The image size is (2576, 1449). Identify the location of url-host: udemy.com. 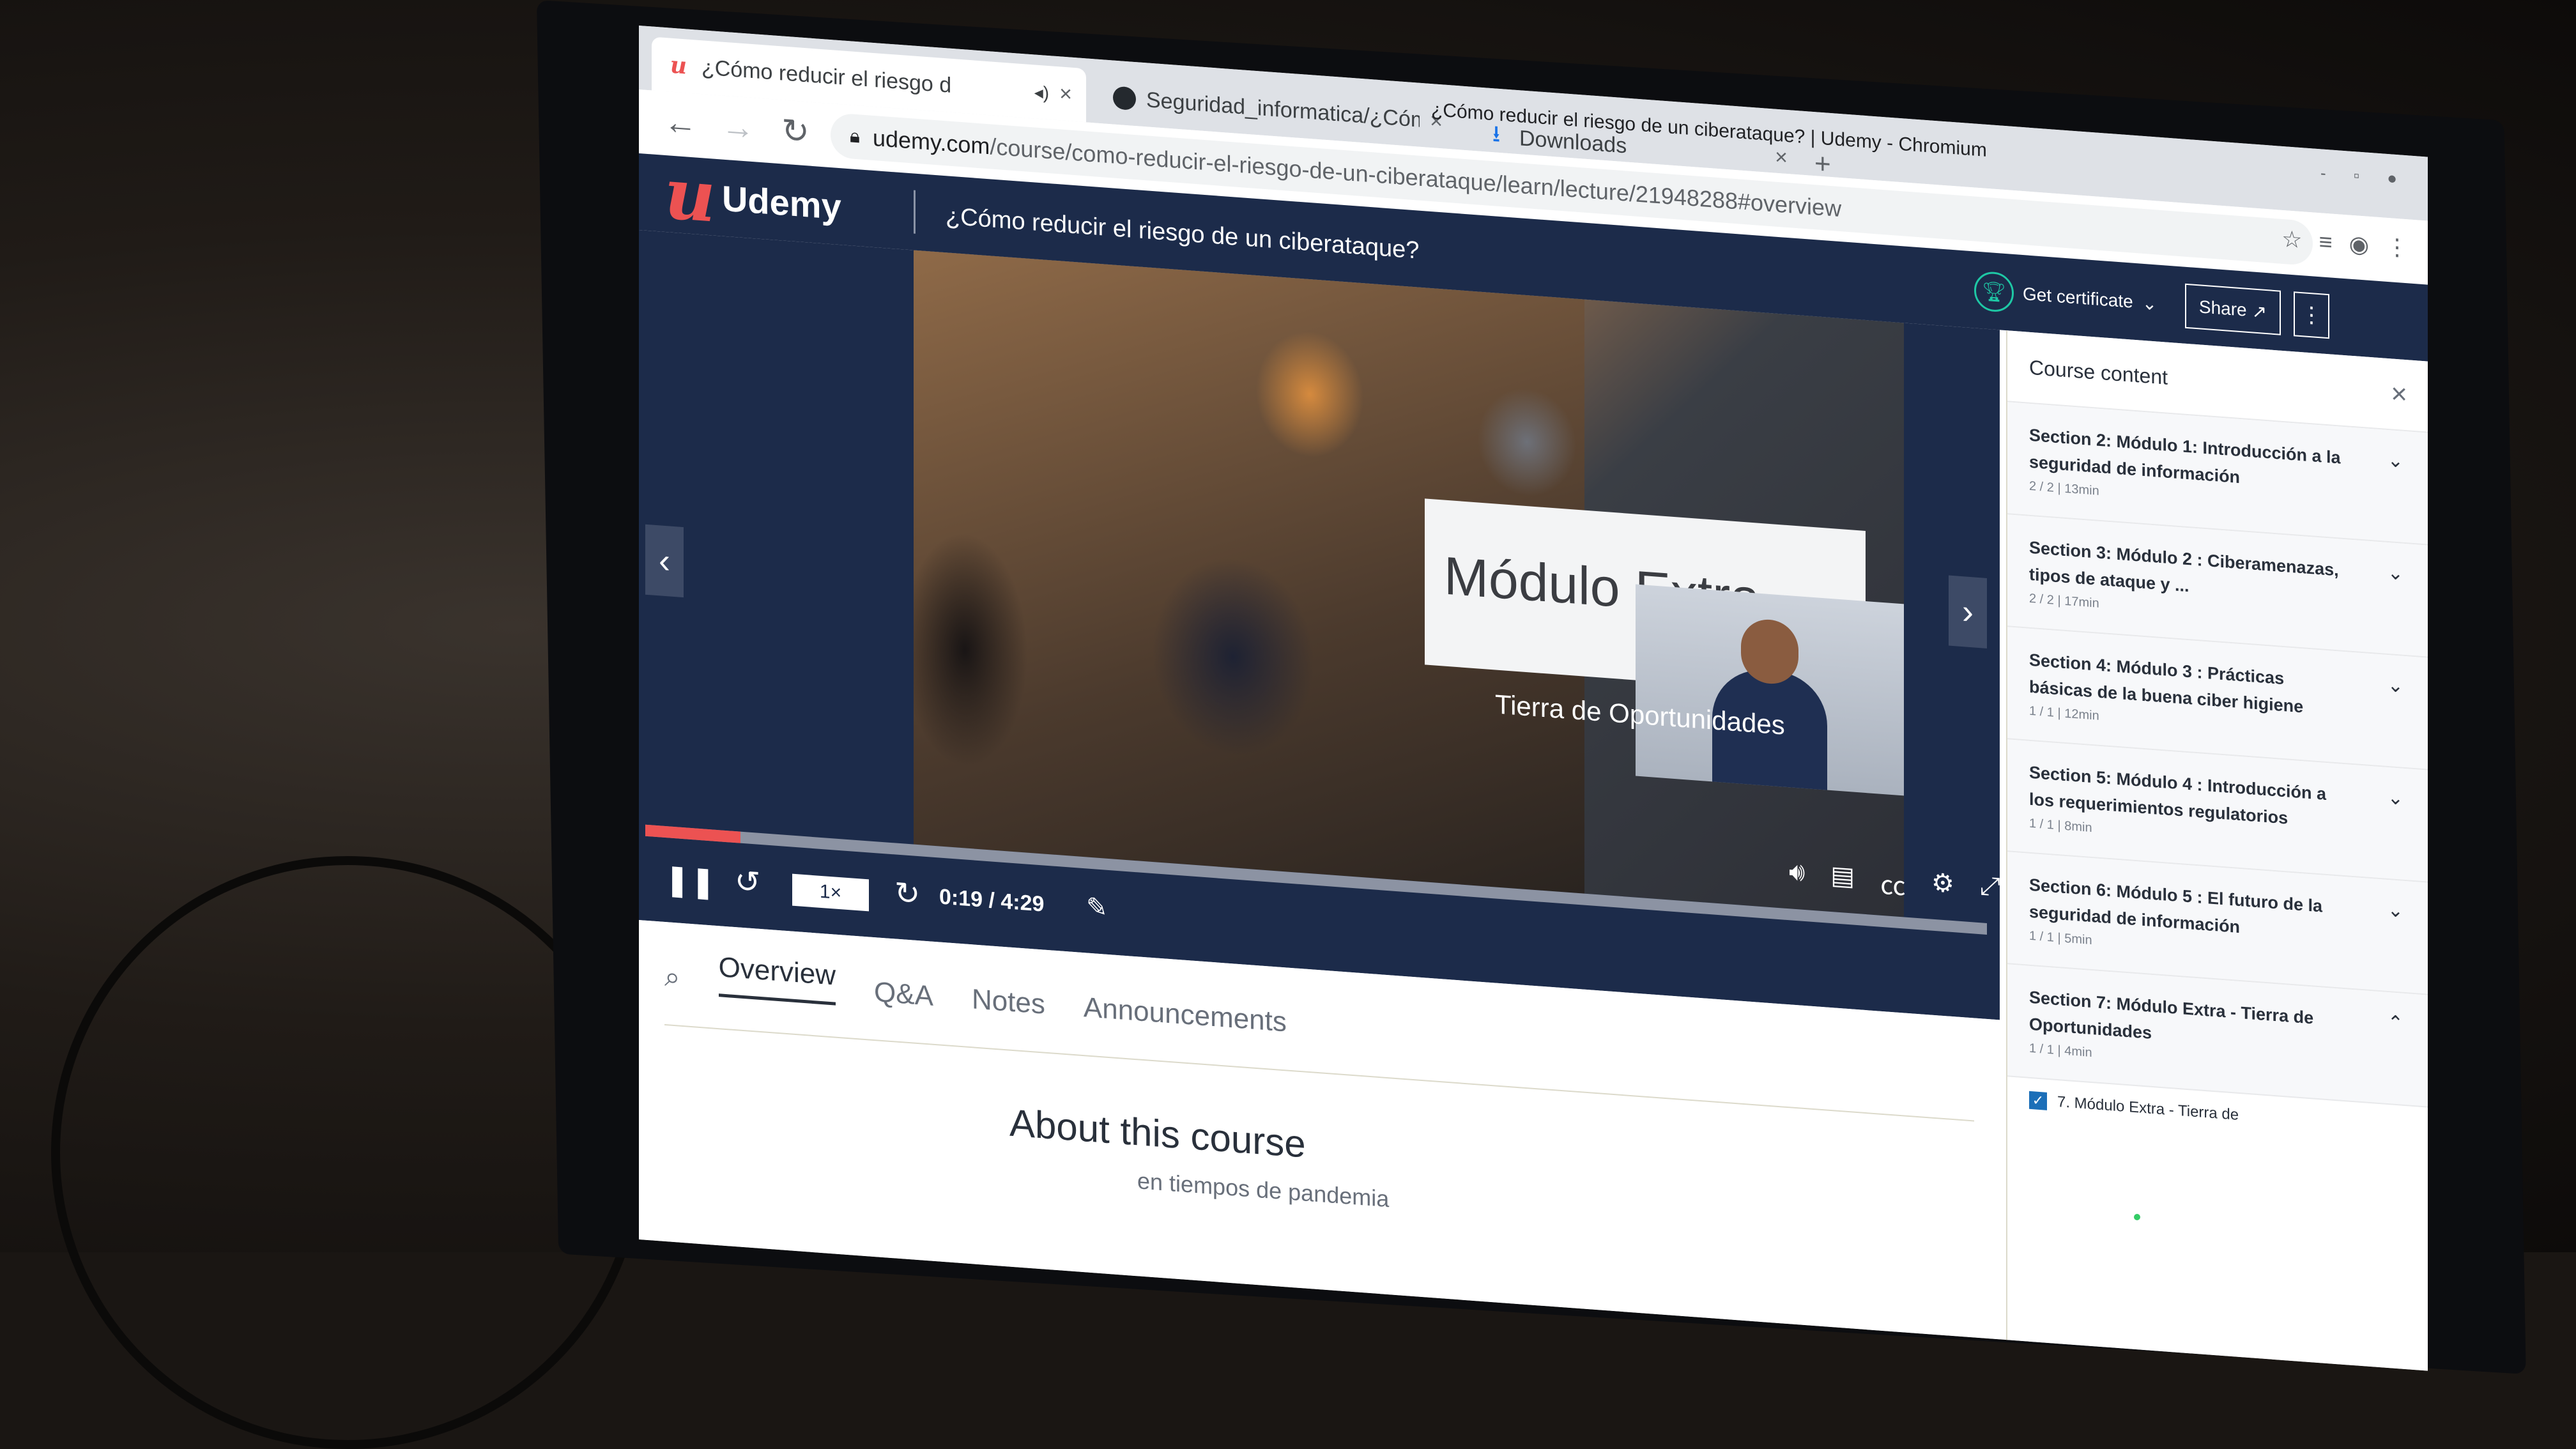
(931, 142).